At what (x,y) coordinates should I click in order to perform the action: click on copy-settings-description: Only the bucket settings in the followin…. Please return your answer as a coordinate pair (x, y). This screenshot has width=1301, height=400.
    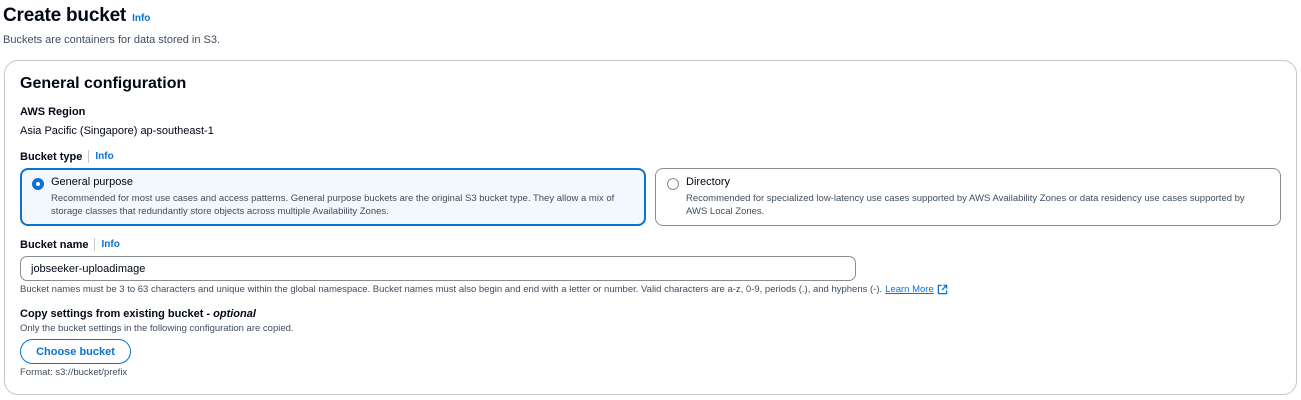
    Looking at the image, I should click on (157, 328).